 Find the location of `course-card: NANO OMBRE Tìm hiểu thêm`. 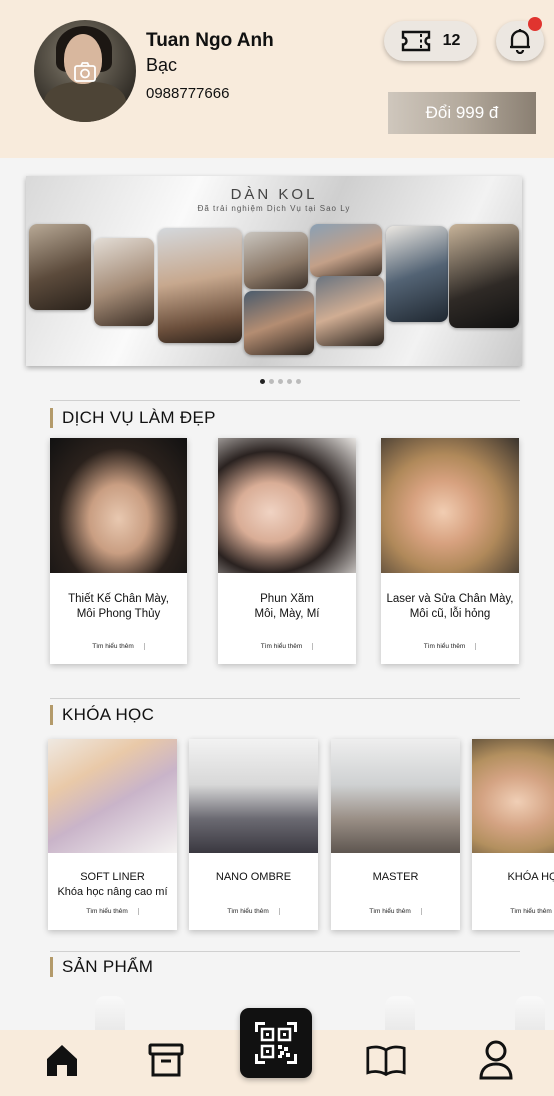

course-card: NANO OMBRE Tìm hiểu thêm is located at coordinates (253, 834).